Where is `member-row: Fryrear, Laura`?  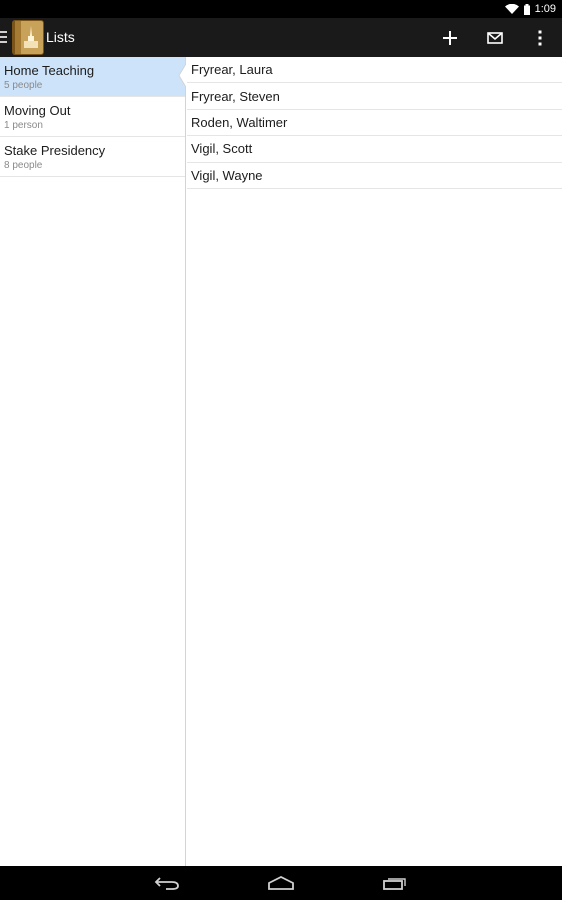 member-row: Fryrear, Laura is located at coordinates (374, 70).